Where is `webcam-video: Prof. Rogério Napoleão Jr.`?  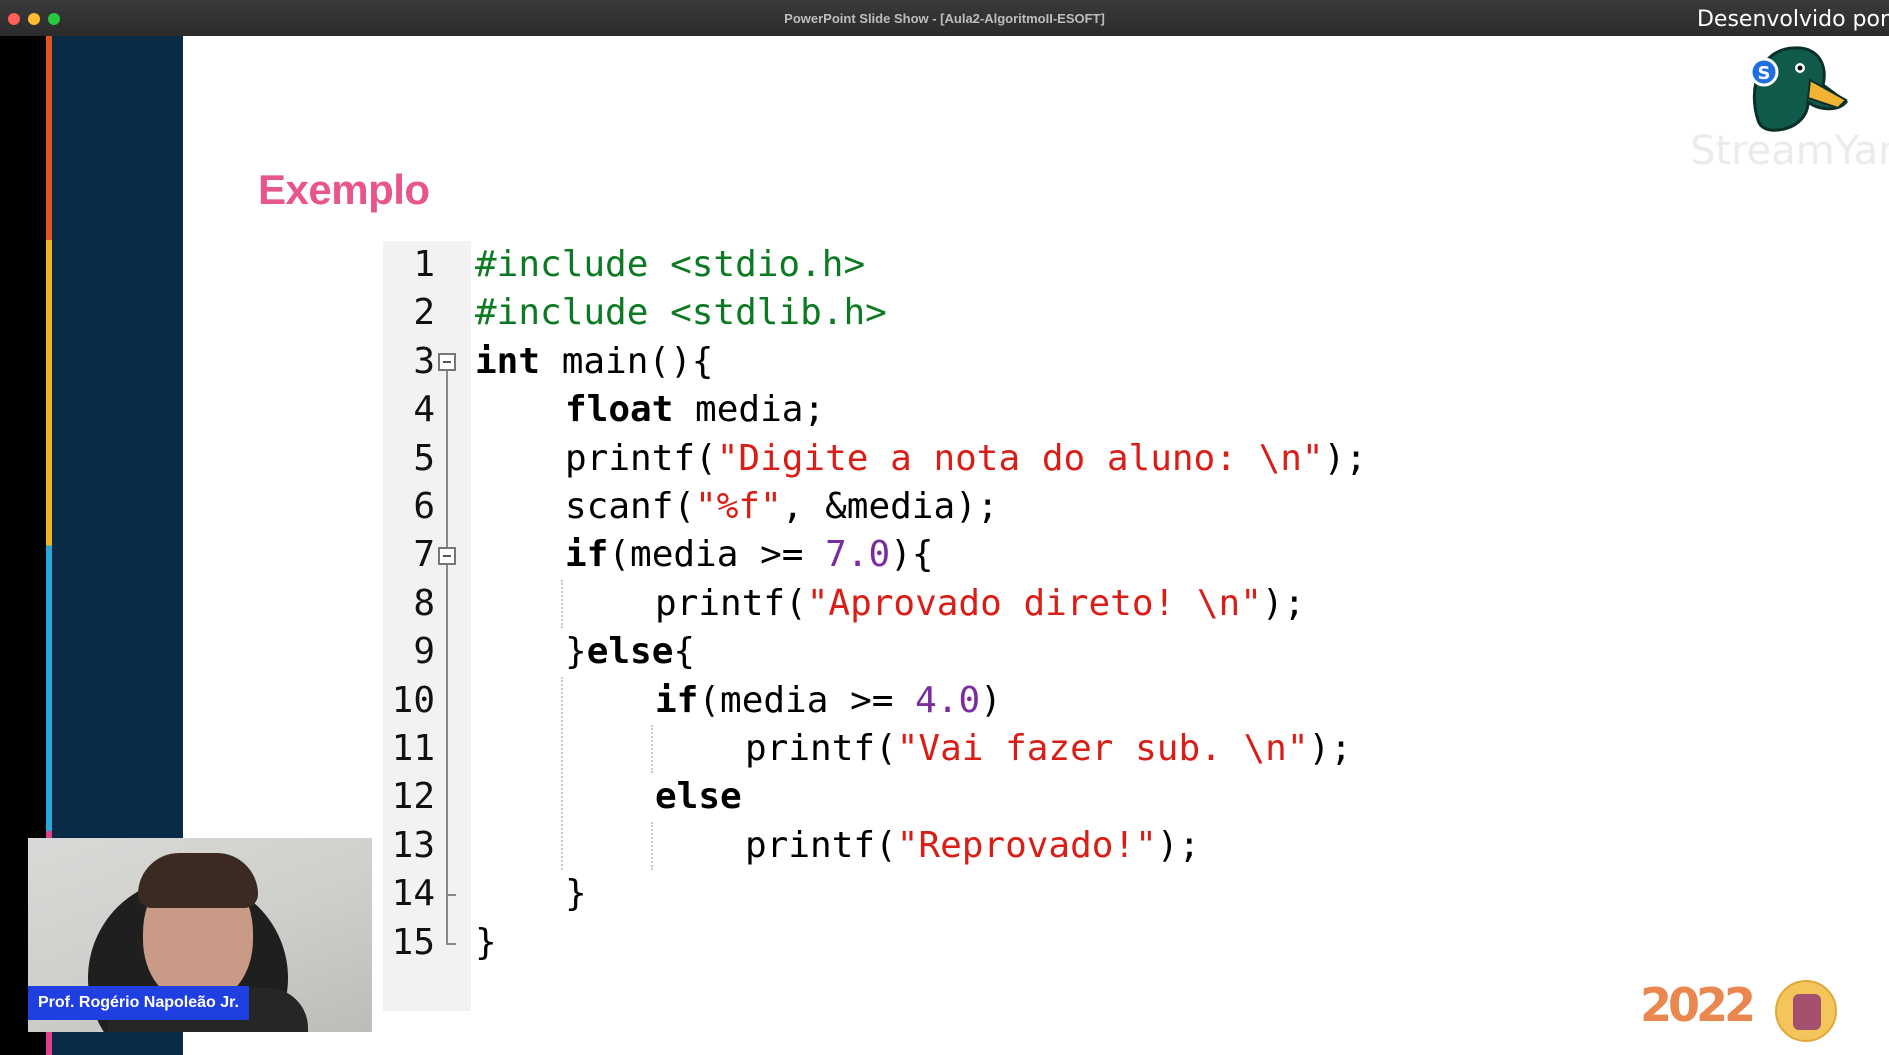 webcam-video: Prof. Rogério Napoleão Jr. is located at coordinates (200, 935).